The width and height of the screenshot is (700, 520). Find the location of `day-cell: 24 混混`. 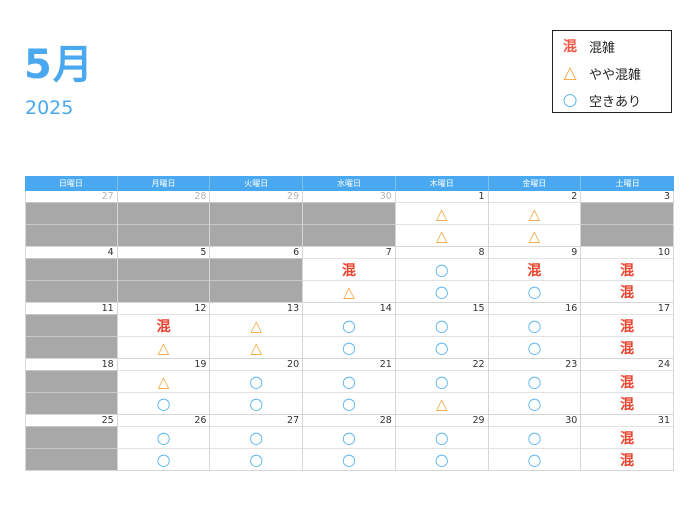

day-cell: 24 混混 is located at coordinates (627, 387).